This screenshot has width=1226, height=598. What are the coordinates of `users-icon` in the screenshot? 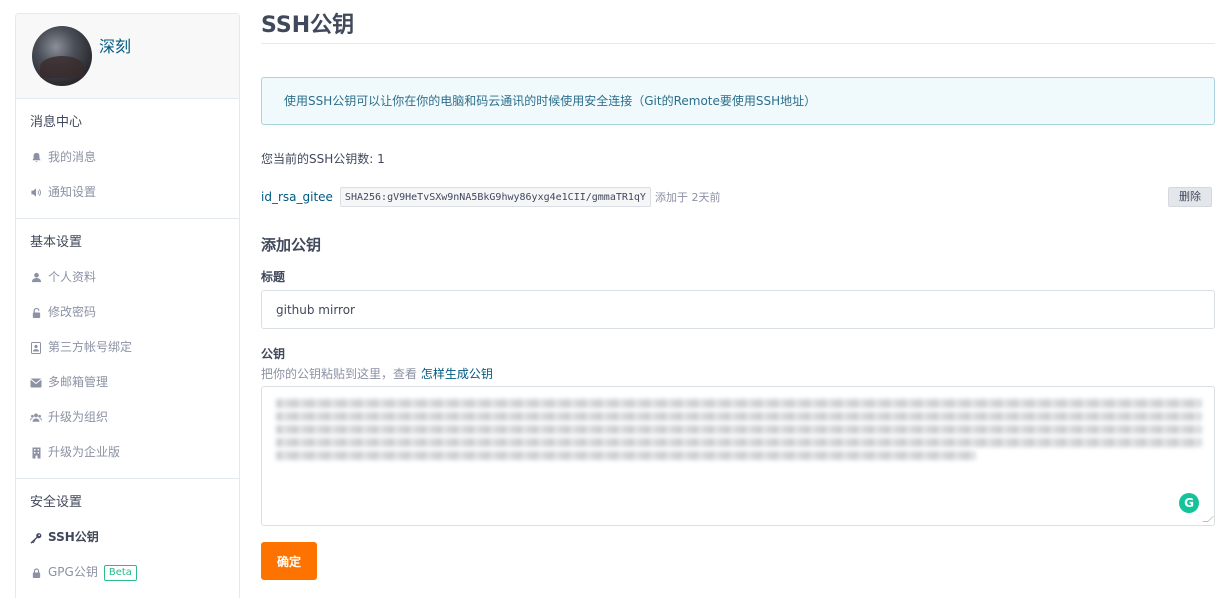 It's located at (36, 418).